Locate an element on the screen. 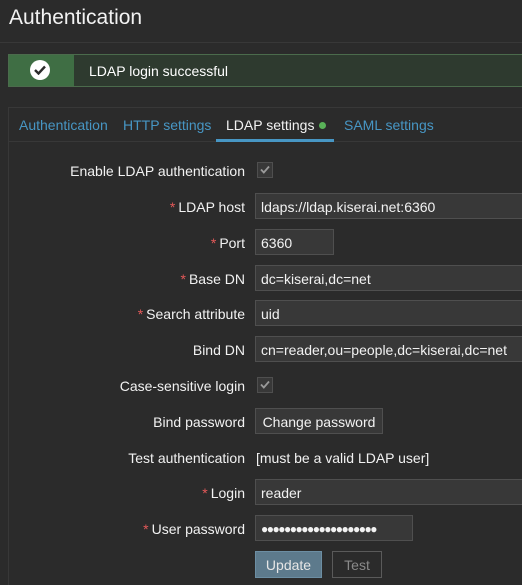 The width and height of the screenshot is (522, 585). row-search-attribute: * Search attribute uid is located at coordinates (265, 313).